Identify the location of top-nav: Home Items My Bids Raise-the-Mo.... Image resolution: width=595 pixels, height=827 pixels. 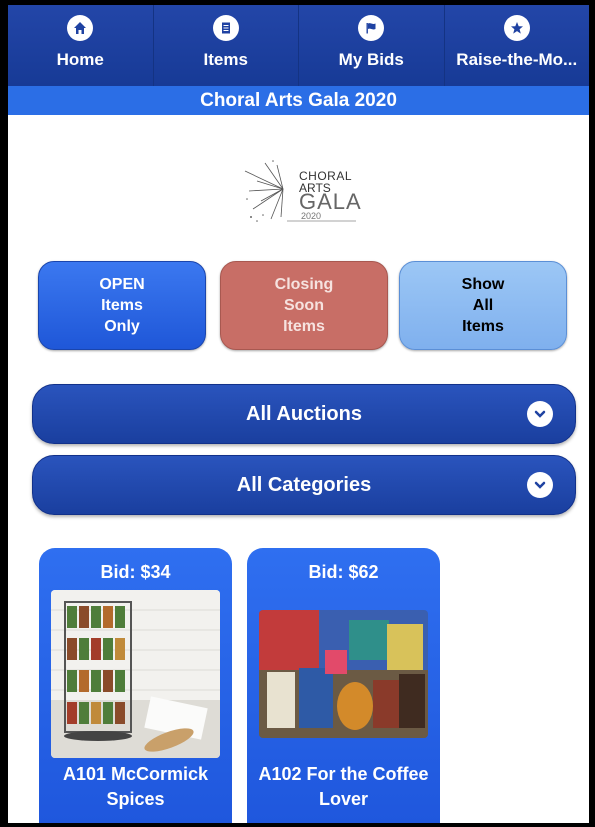
(298, 45).